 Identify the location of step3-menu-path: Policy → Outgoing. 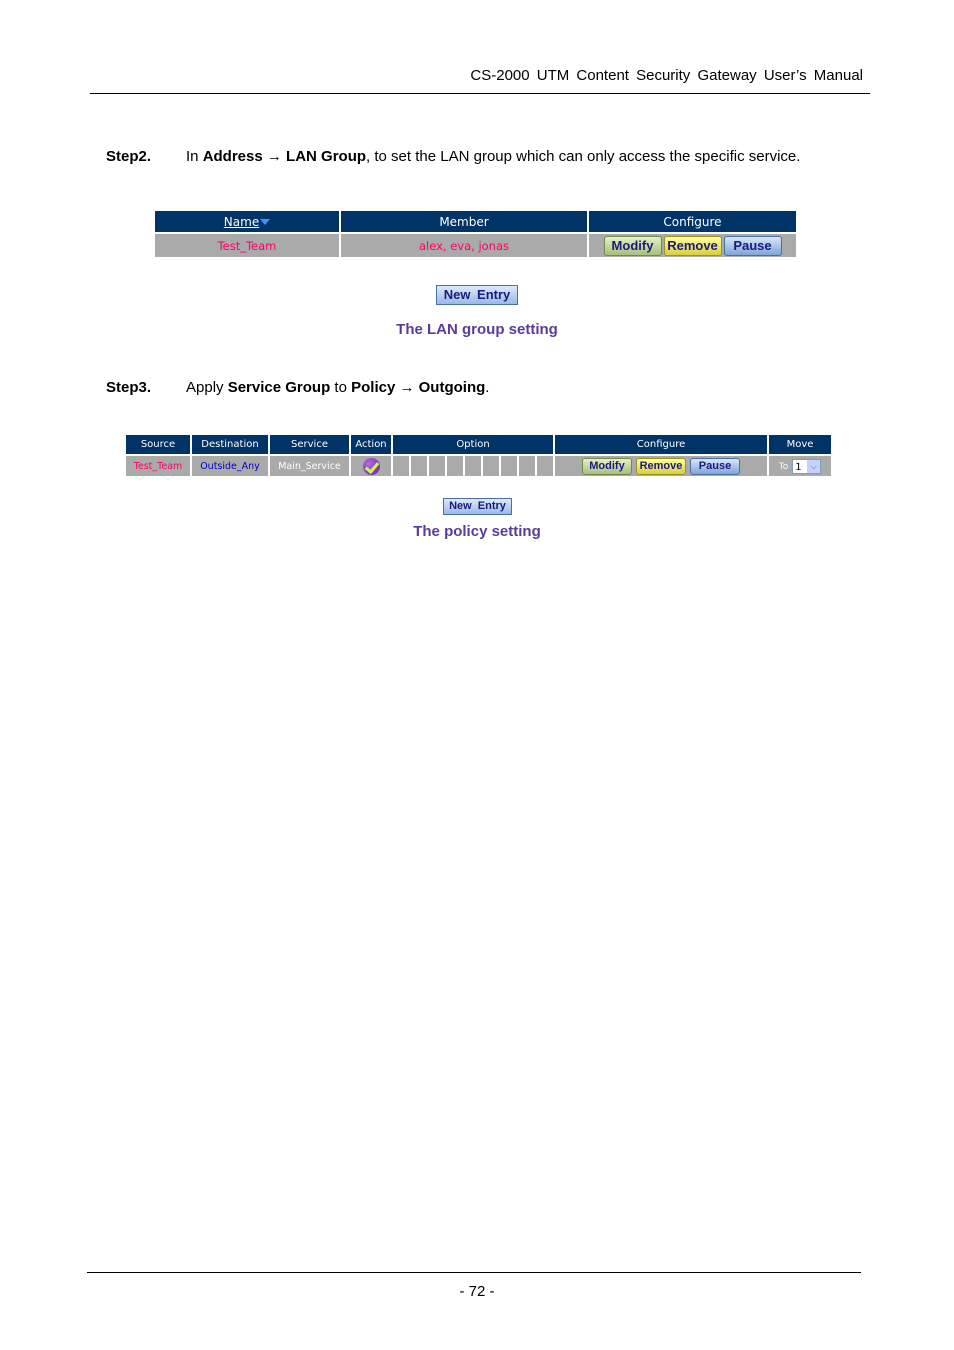
(418, 387).